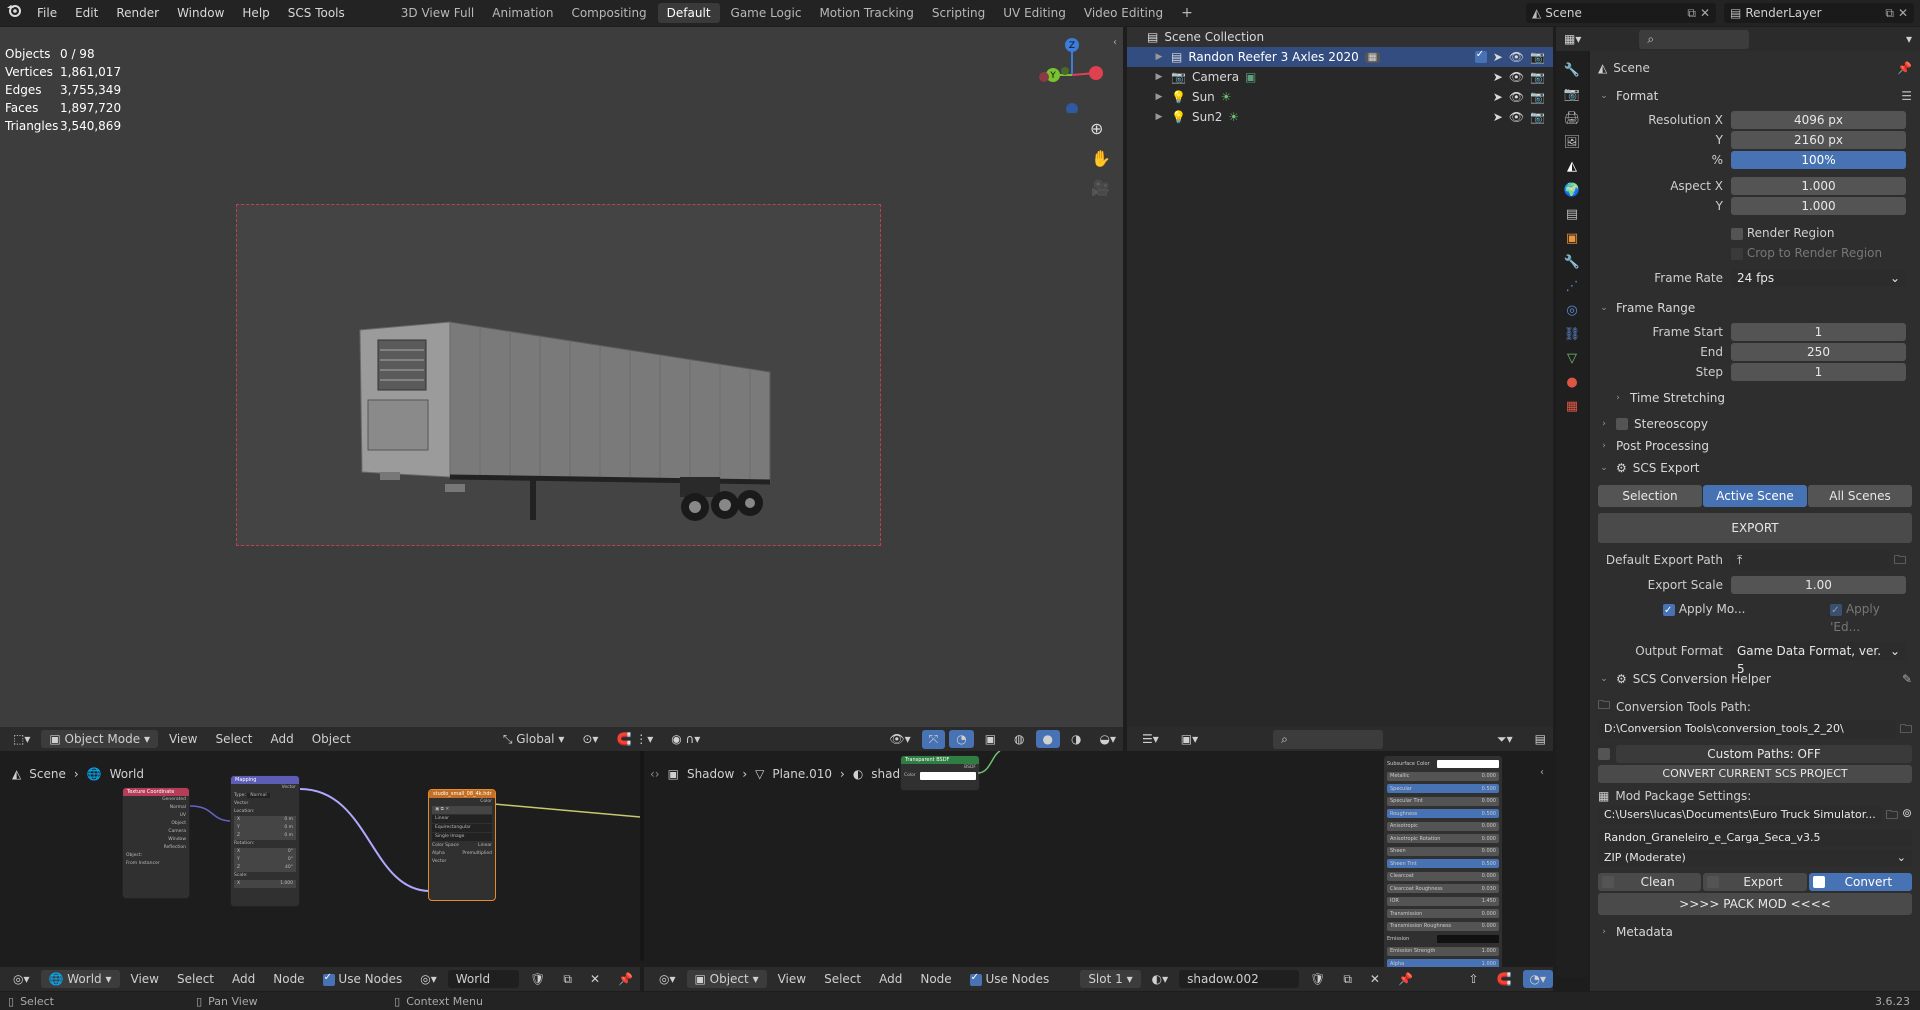  I want to click on constraint-tab-icon: ⛓, so click(1572, 334).